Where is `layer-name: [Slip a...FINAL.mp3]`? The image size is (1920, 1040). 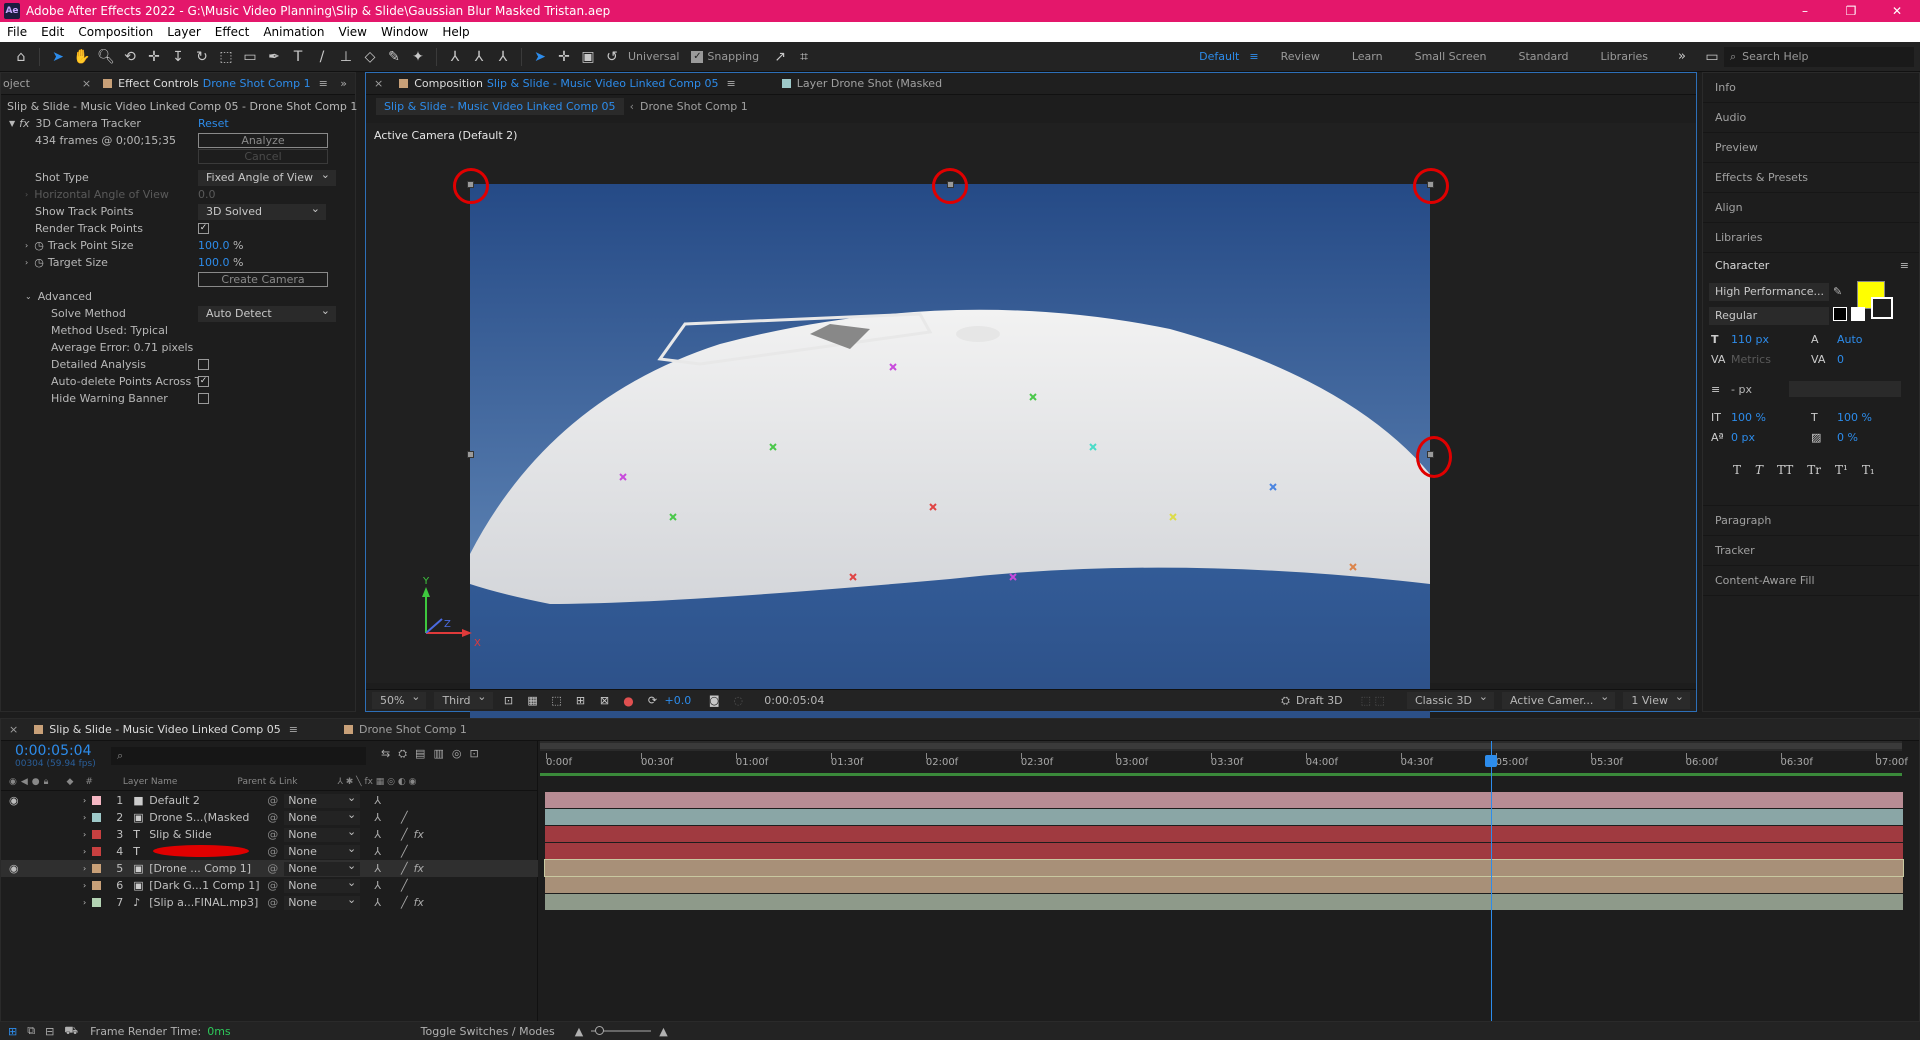 layer-name: [Slip a...FINAL.mp3] is located at coordinates (204, 902).